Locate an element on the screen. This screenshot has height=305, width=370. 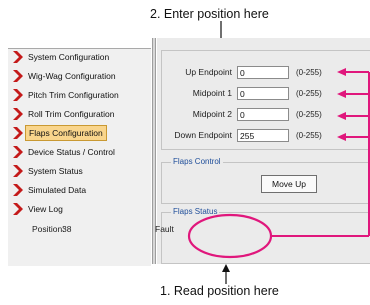
sidebar-item-label: View Log is located at coordinates (45, 209).